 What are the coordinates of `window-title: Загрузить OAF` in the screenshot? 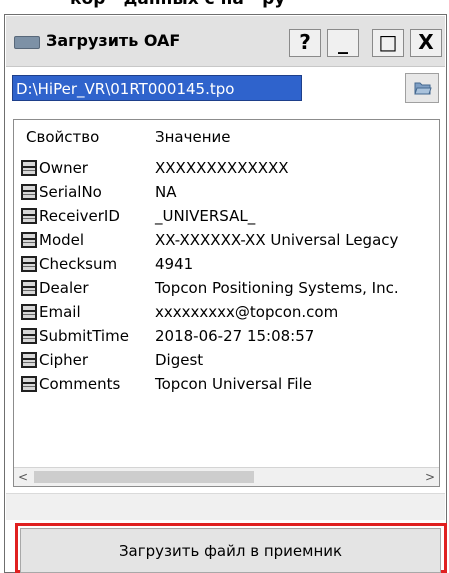 It's located at (113, 40).